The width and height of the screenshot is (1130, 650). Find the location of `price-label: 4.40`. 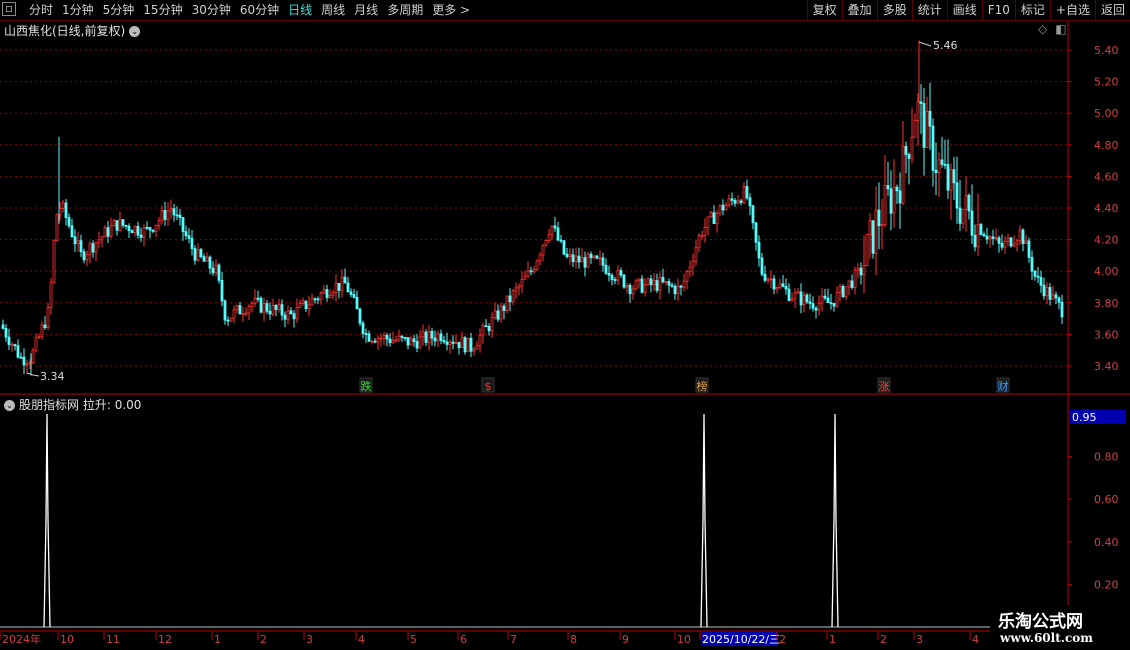

price-label: 4.40 is located at coordinates (1106, 208).